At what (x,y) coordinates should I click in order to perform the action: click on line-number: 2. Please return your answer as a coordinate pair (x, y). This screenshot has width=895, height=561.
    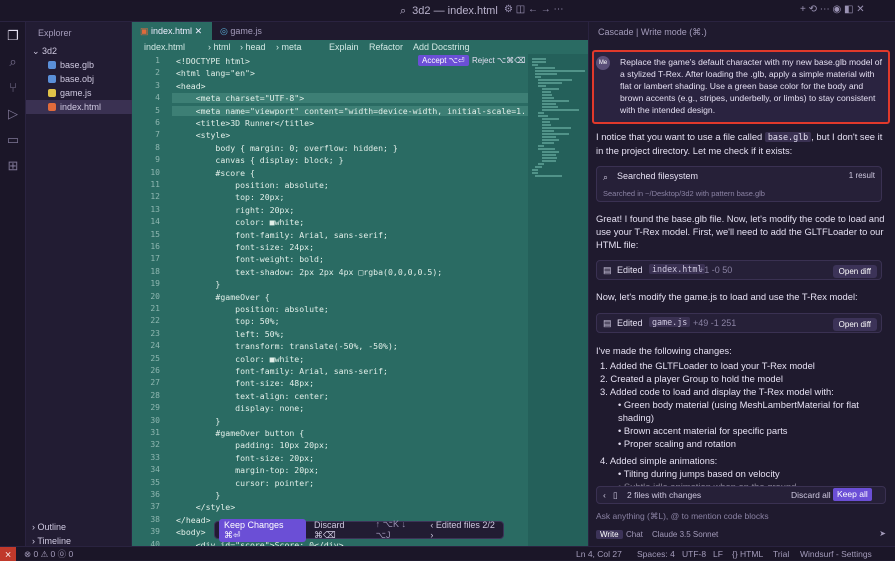
    Looking at the image, I should click on (157, 73).